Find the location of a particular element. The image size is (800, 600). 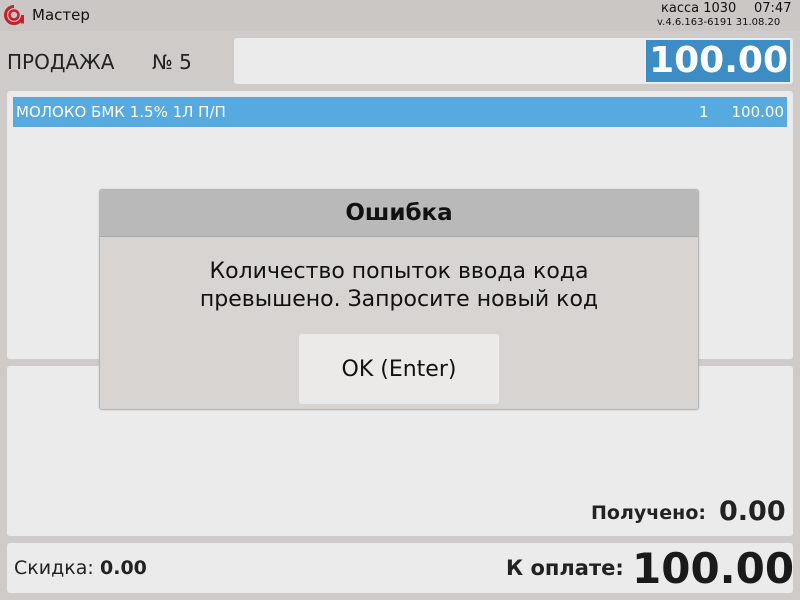

dialog-title: Ошибка is located at coordinates (399, 213).